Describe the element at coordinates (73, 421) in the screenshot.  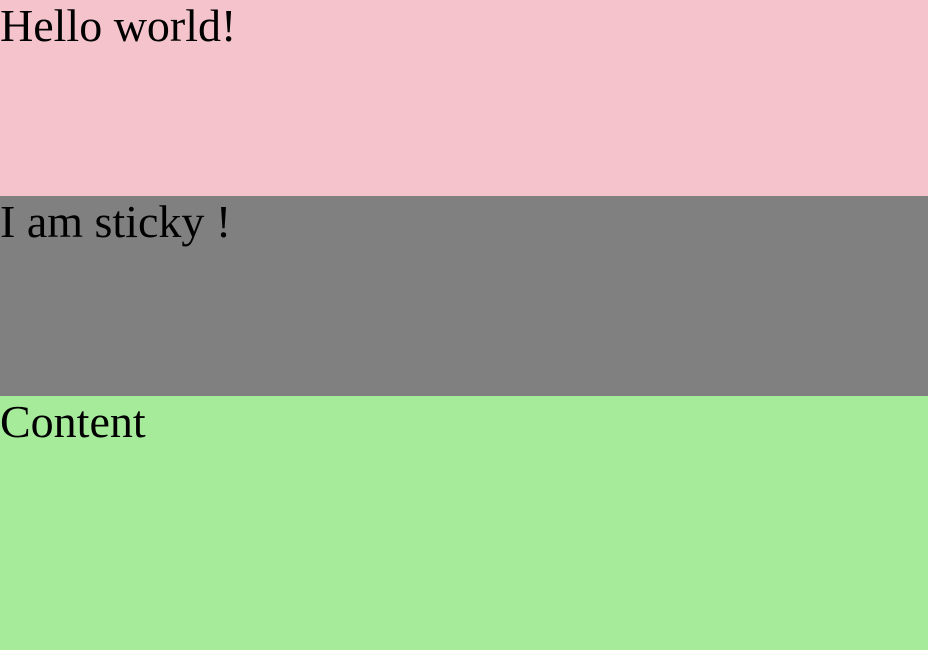
I see `content-text: Content` at that location.